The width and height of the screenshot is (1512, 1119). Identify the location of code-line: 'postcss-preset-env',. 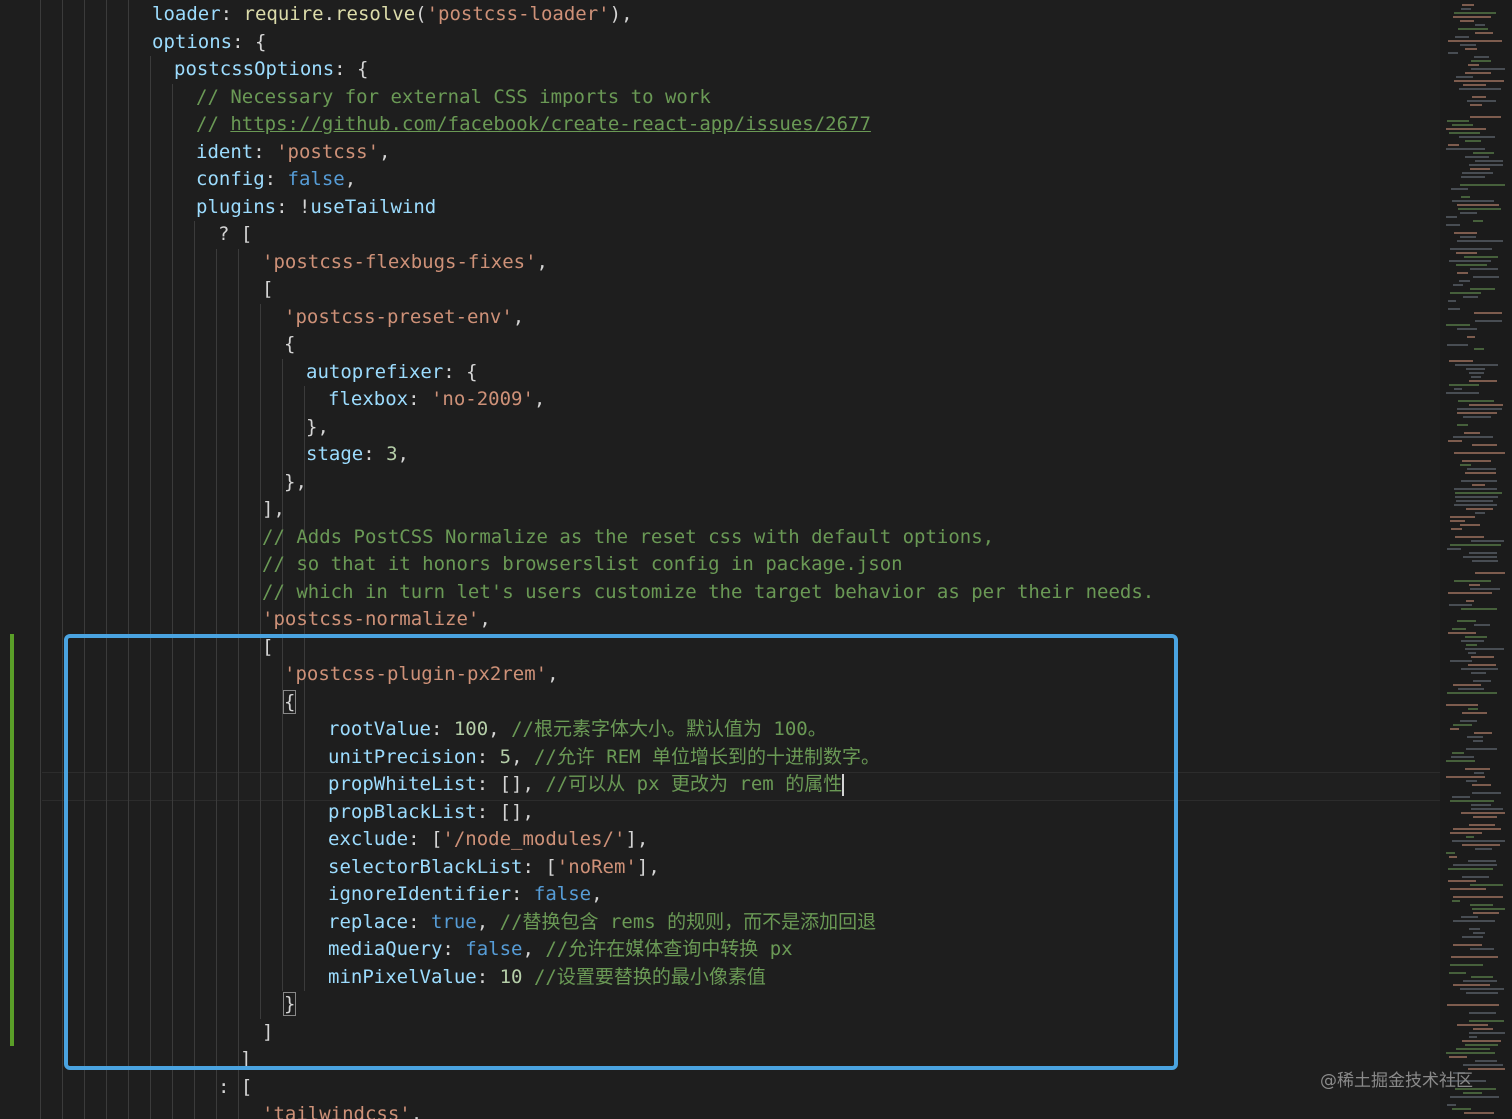
(404, 317).